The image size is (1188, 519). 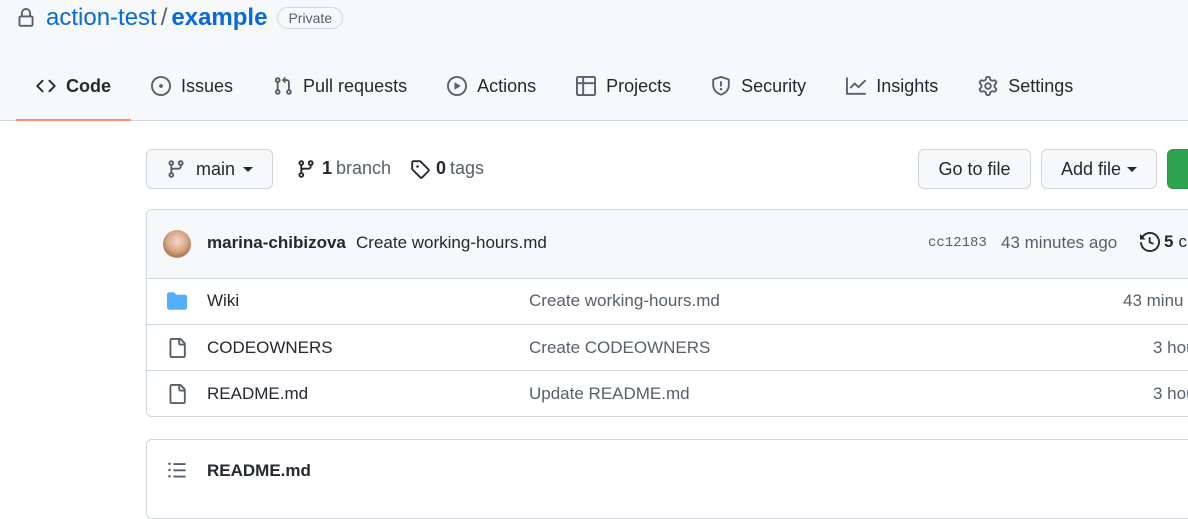 I want to click on tag-label: tags, so click(x=467, y=168).